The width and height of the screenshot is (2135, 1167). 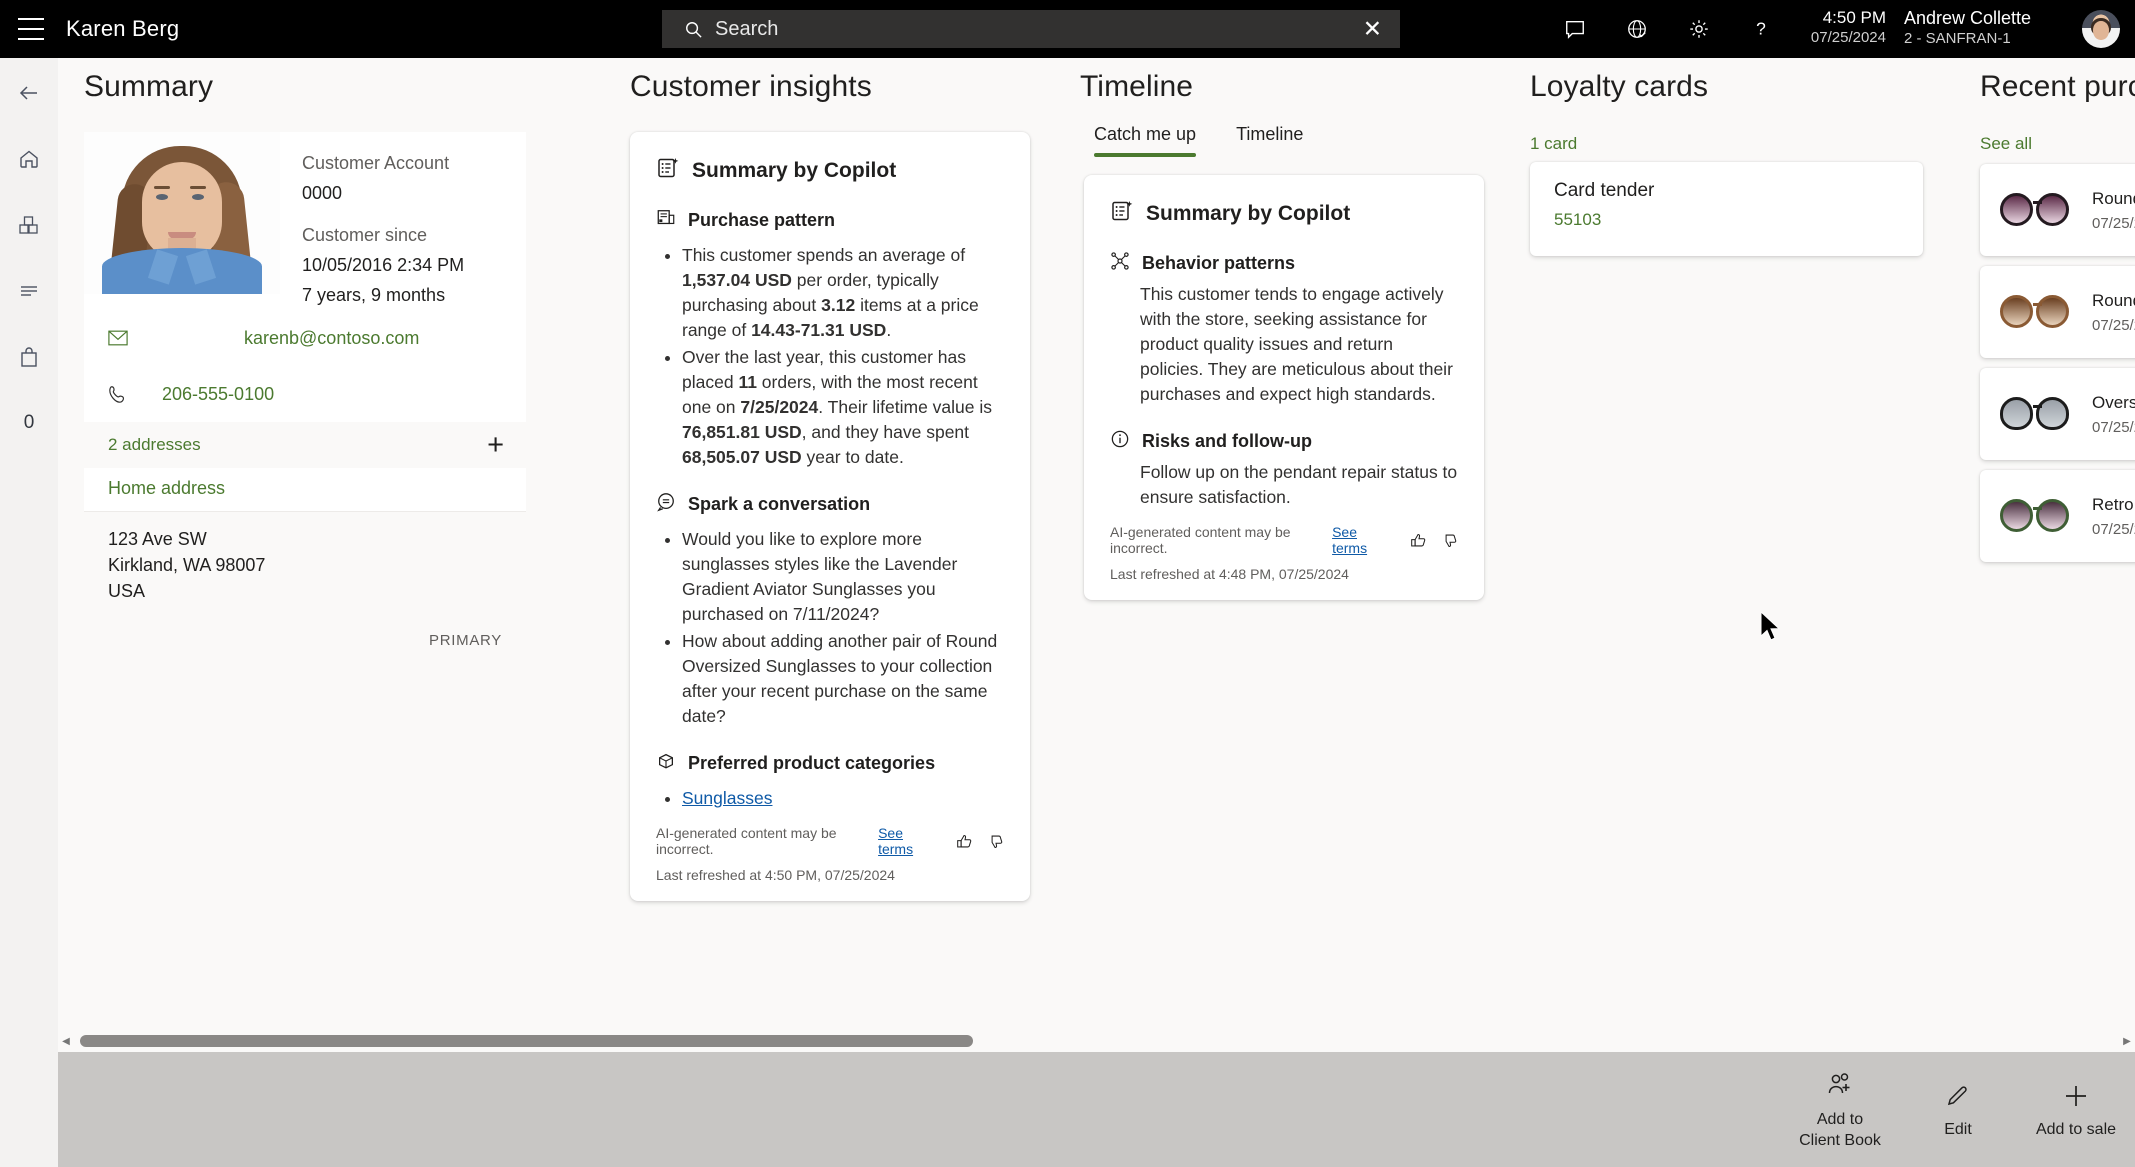 I want to click on spark-conversation-header: Spark a conversation, so click(x=830, y=504).